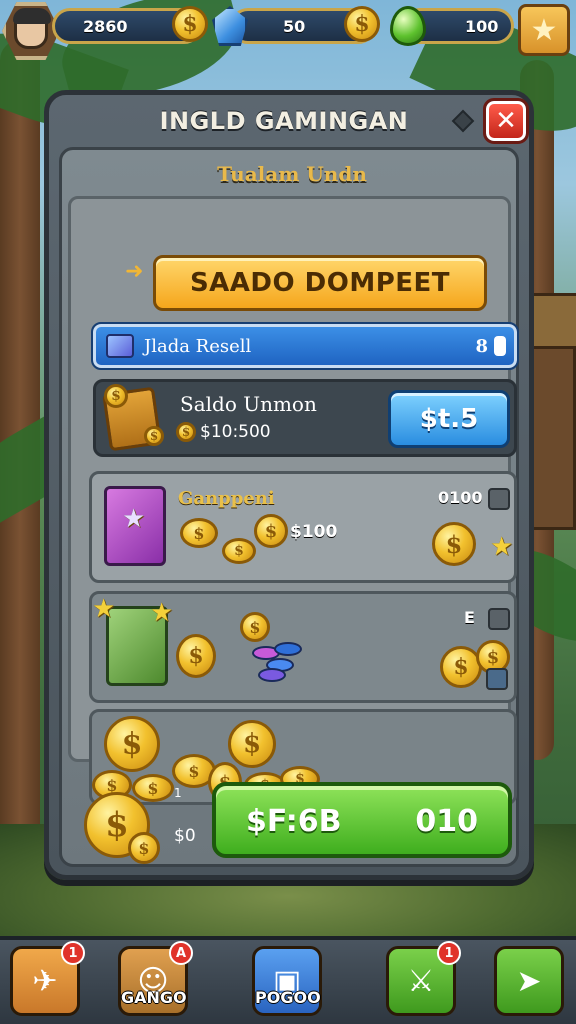  I want to click on send-icon: ➤, so click(529, 981).